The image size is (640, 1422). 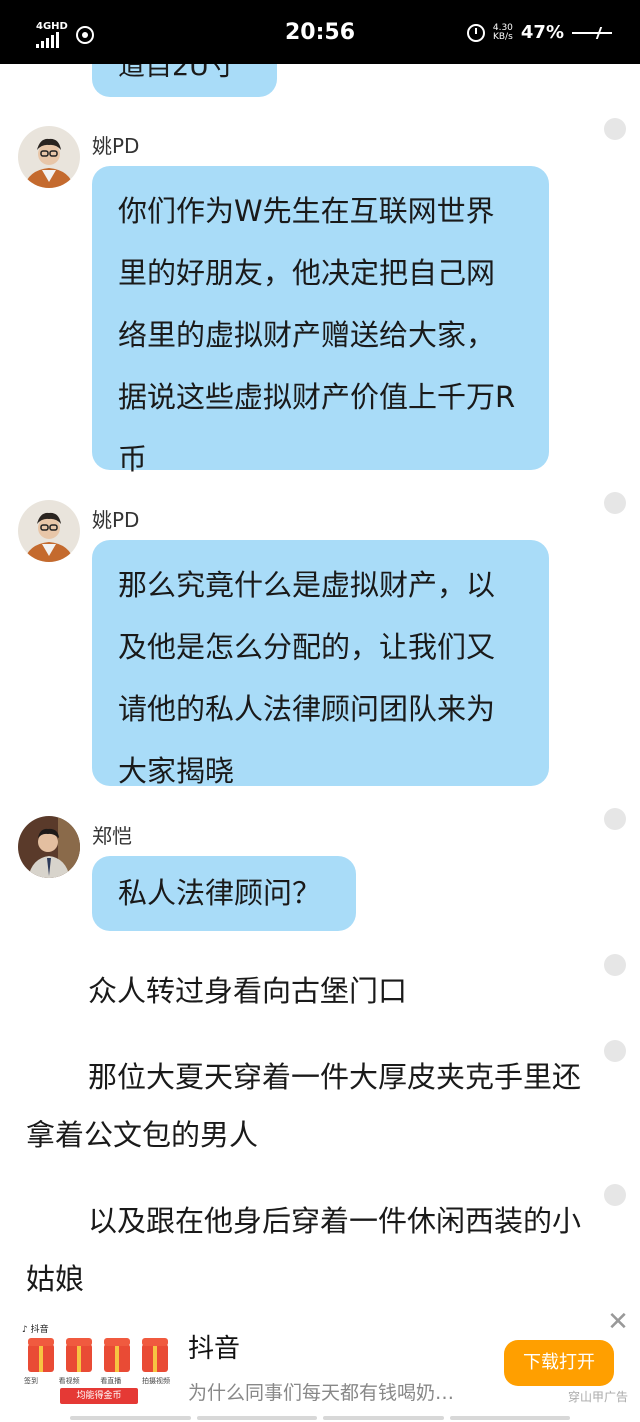 I want to click on message-text: 私人法律顾问？, so click(x=220, y=893).